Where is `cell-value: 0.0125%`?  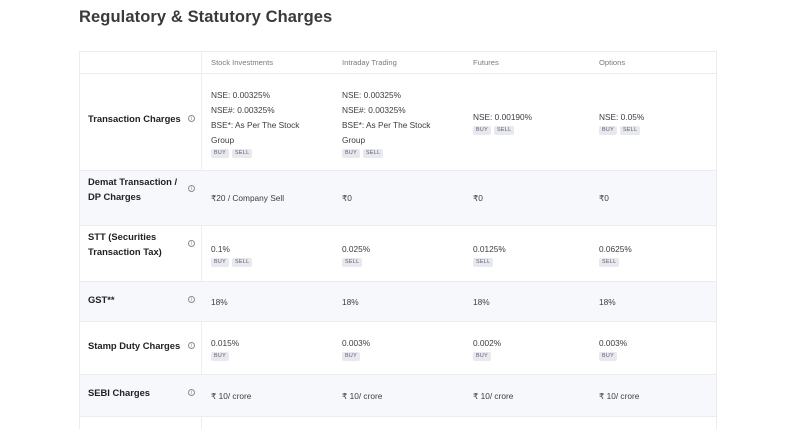
cell-value: 0.0125% is located at coordinates (489, 248).